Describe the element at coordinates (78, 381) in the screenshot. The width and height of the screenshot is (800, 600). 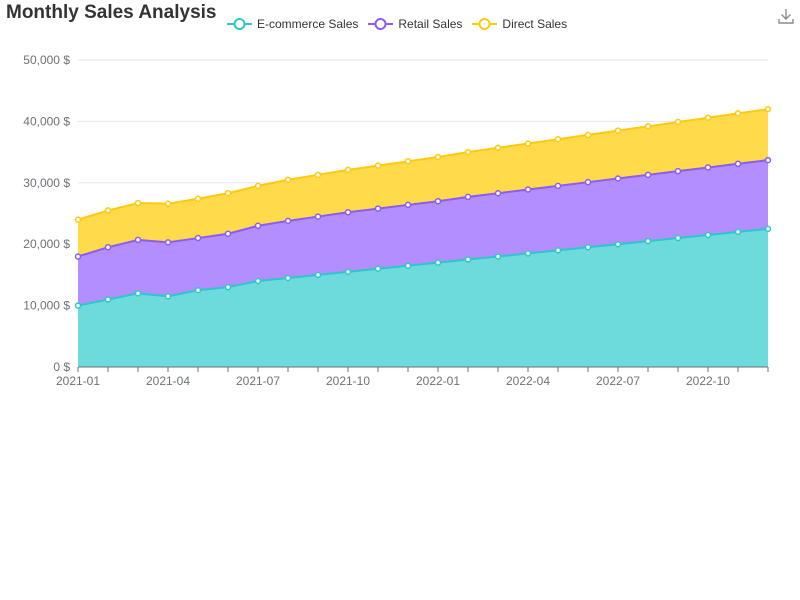
I see `x-tick-label: 2021-01` at that location.